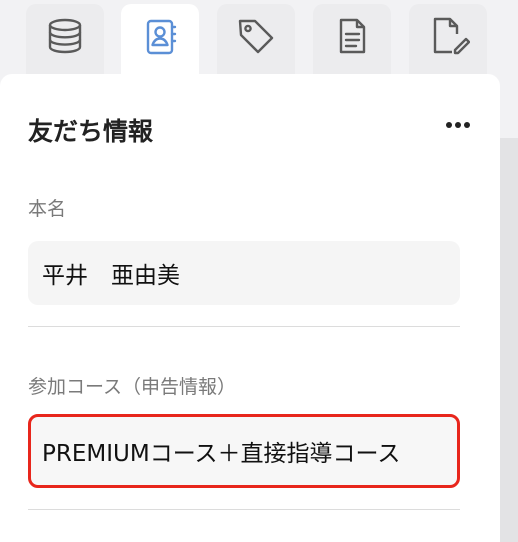  I want to click on tab-tags, so click(256, 39).